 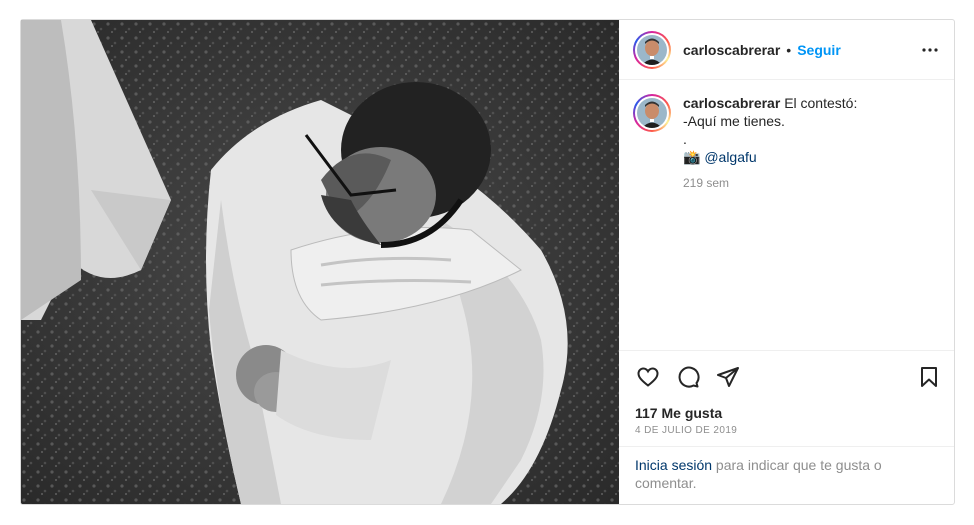 I want to click on bookmark-icon, so click(x=929, y=377).